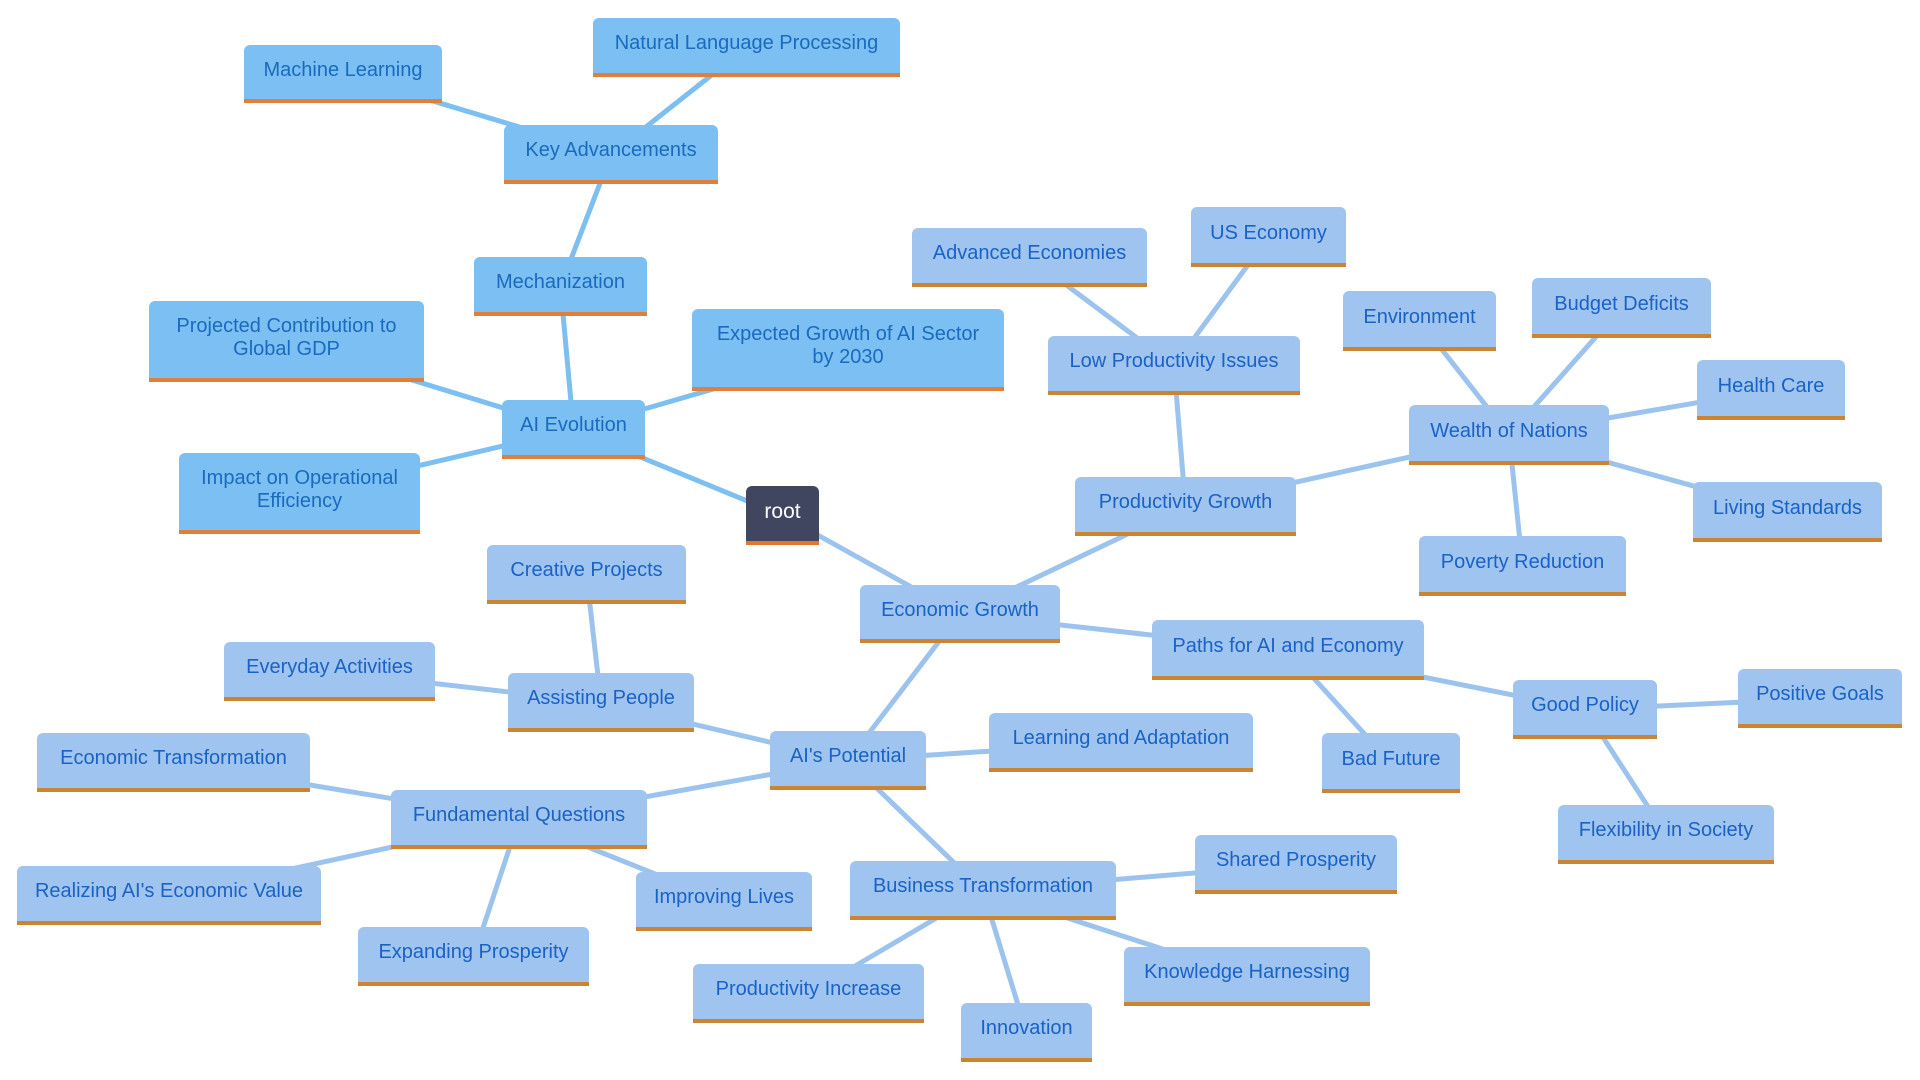 This screenshot has height=1080, width=1920. What do you see at coordinates (983, 886) in the screenshot?
I see `node-label: Business Transformation` at bounding box center [983, 886].